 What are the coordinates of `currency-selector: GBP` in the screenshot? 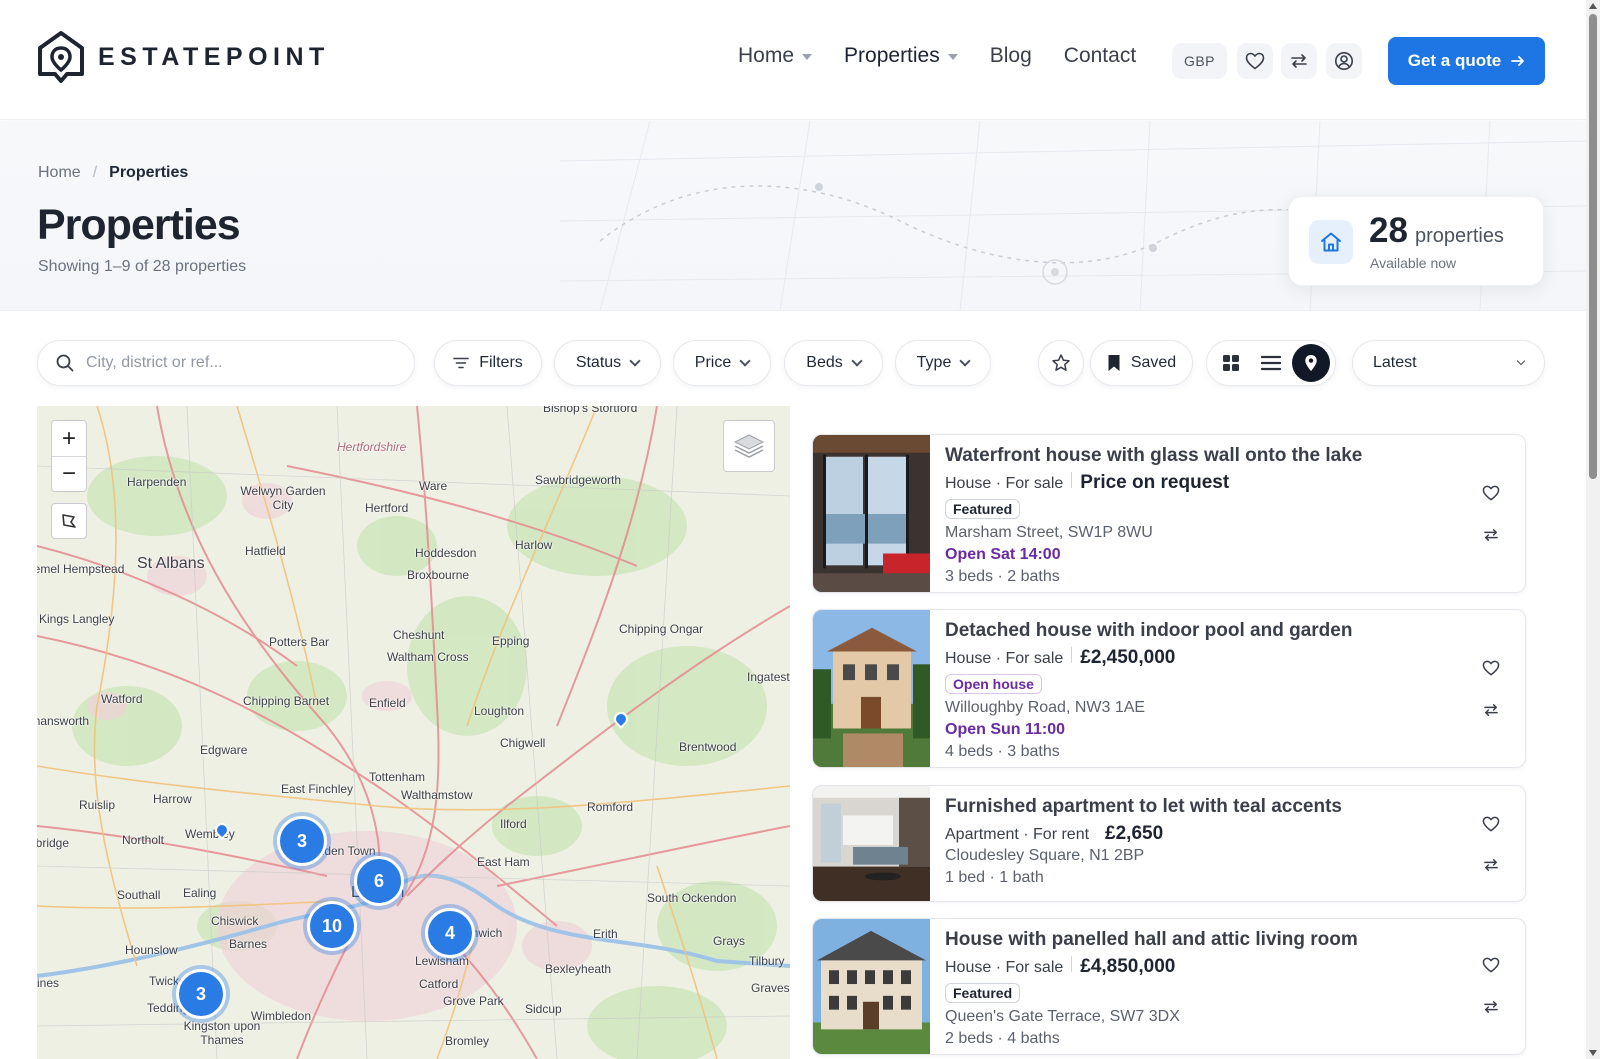 It's located at (1199, 61).